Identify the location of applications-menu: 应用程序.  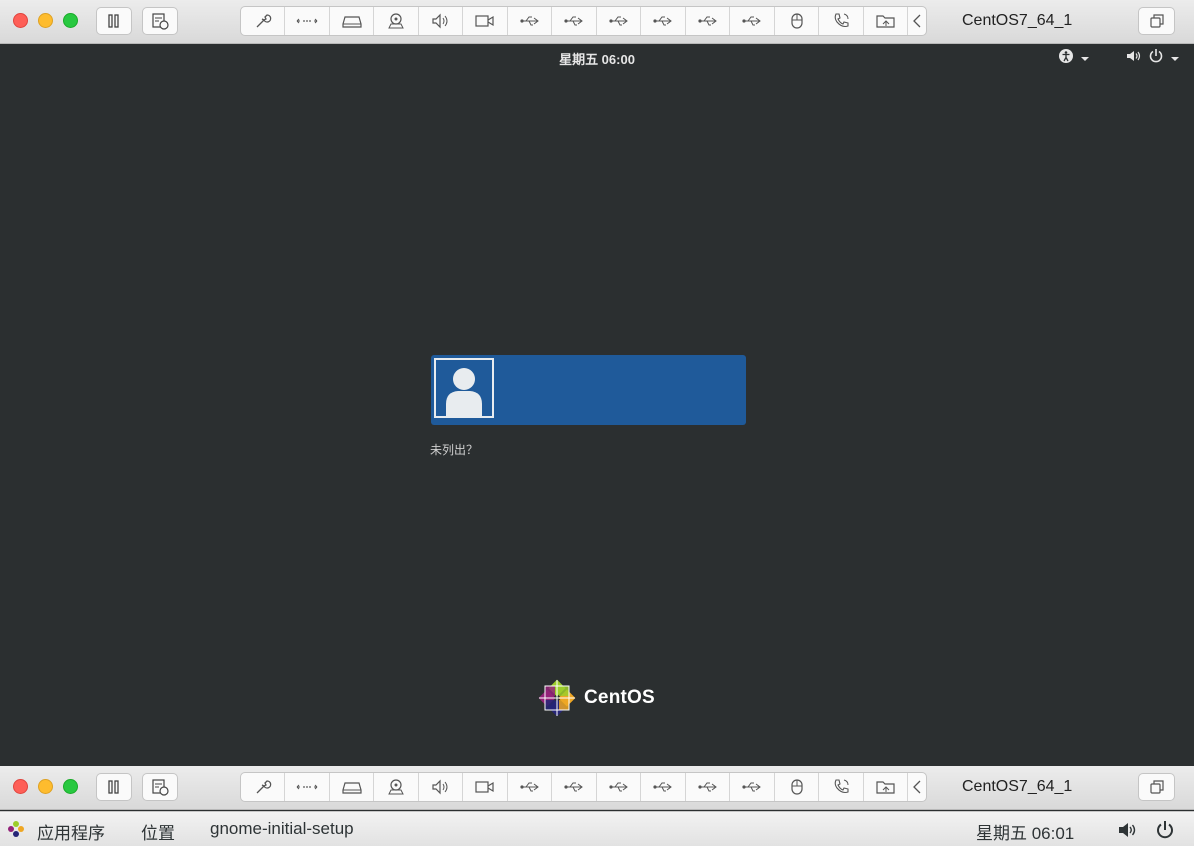
(71, 831).